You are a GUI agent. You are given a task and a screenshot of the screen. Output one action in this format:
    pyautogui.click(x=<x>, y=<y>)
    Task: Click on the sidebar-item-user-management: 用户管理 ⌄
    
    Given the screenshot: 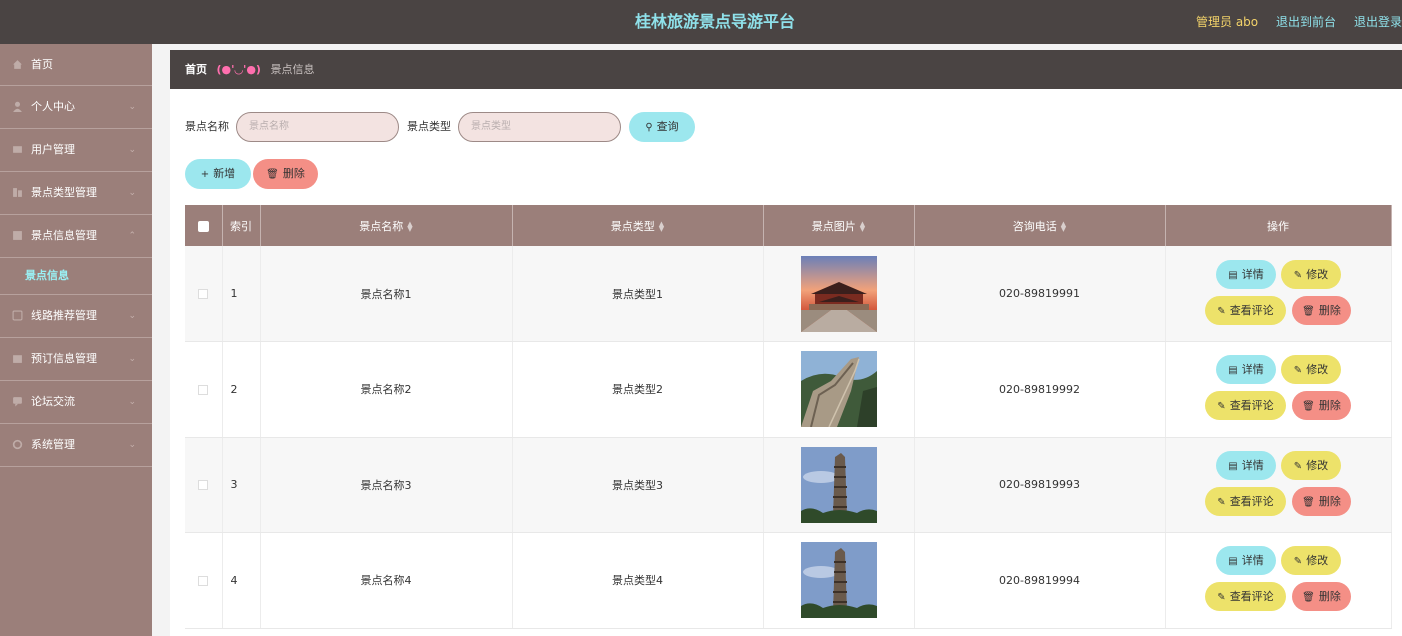 What is the action you would take?
    pyautogui.click(x=76, y=150)
    